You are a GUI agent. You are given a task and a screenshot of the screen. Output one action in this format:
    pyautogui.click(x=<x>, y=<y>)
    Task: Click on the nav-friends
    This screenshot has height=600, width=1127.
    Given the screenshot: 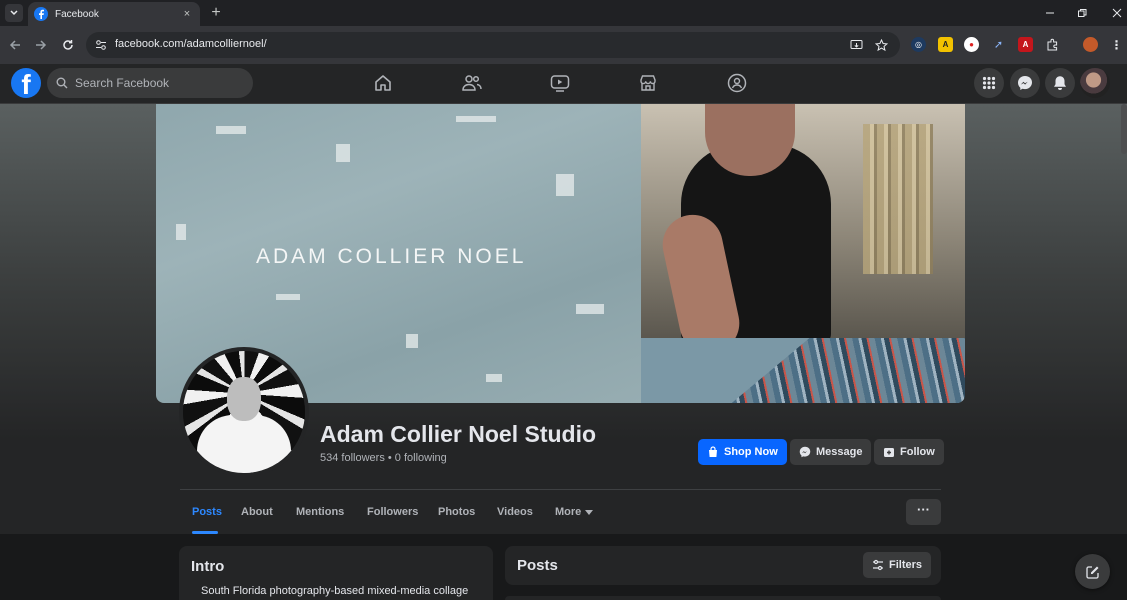 What is the action you would take?
    pyautogui.click(x=472, y=83)
    